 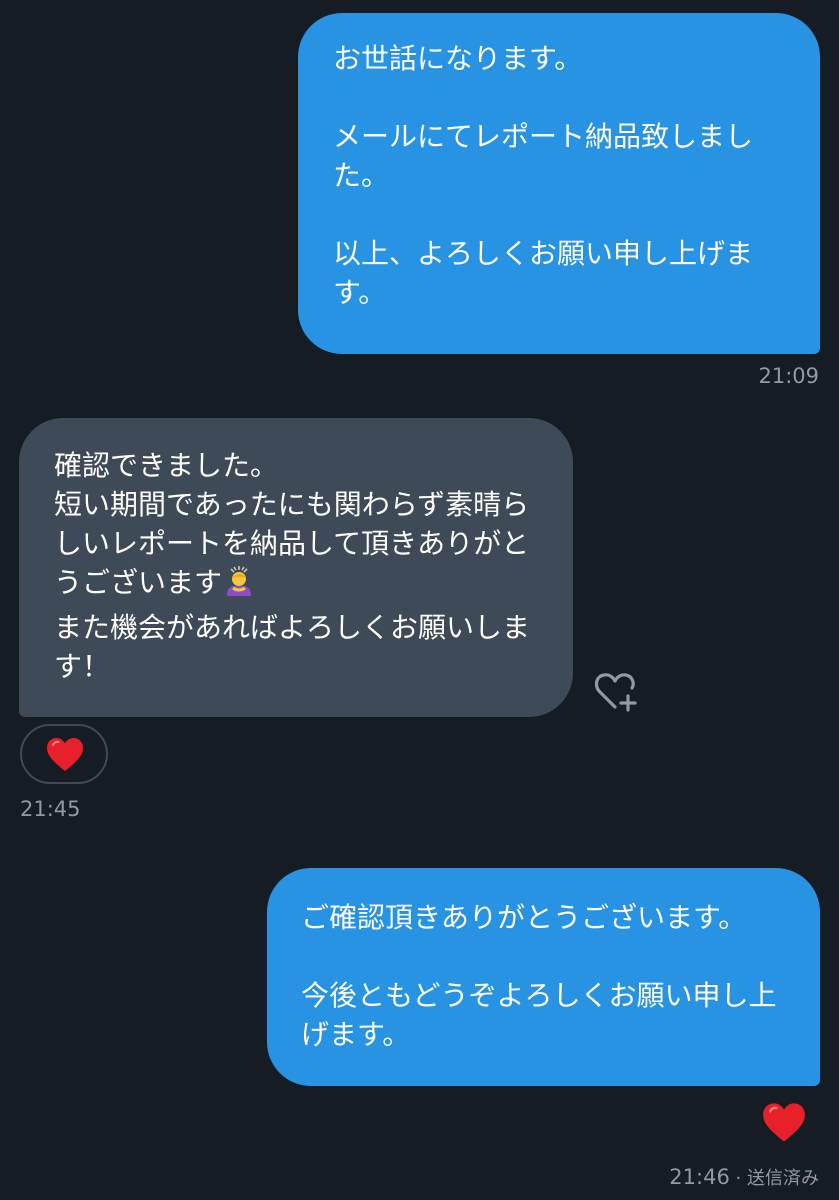 I want to click on message-timestamp: 21:46, so click(x=699, y=1177).